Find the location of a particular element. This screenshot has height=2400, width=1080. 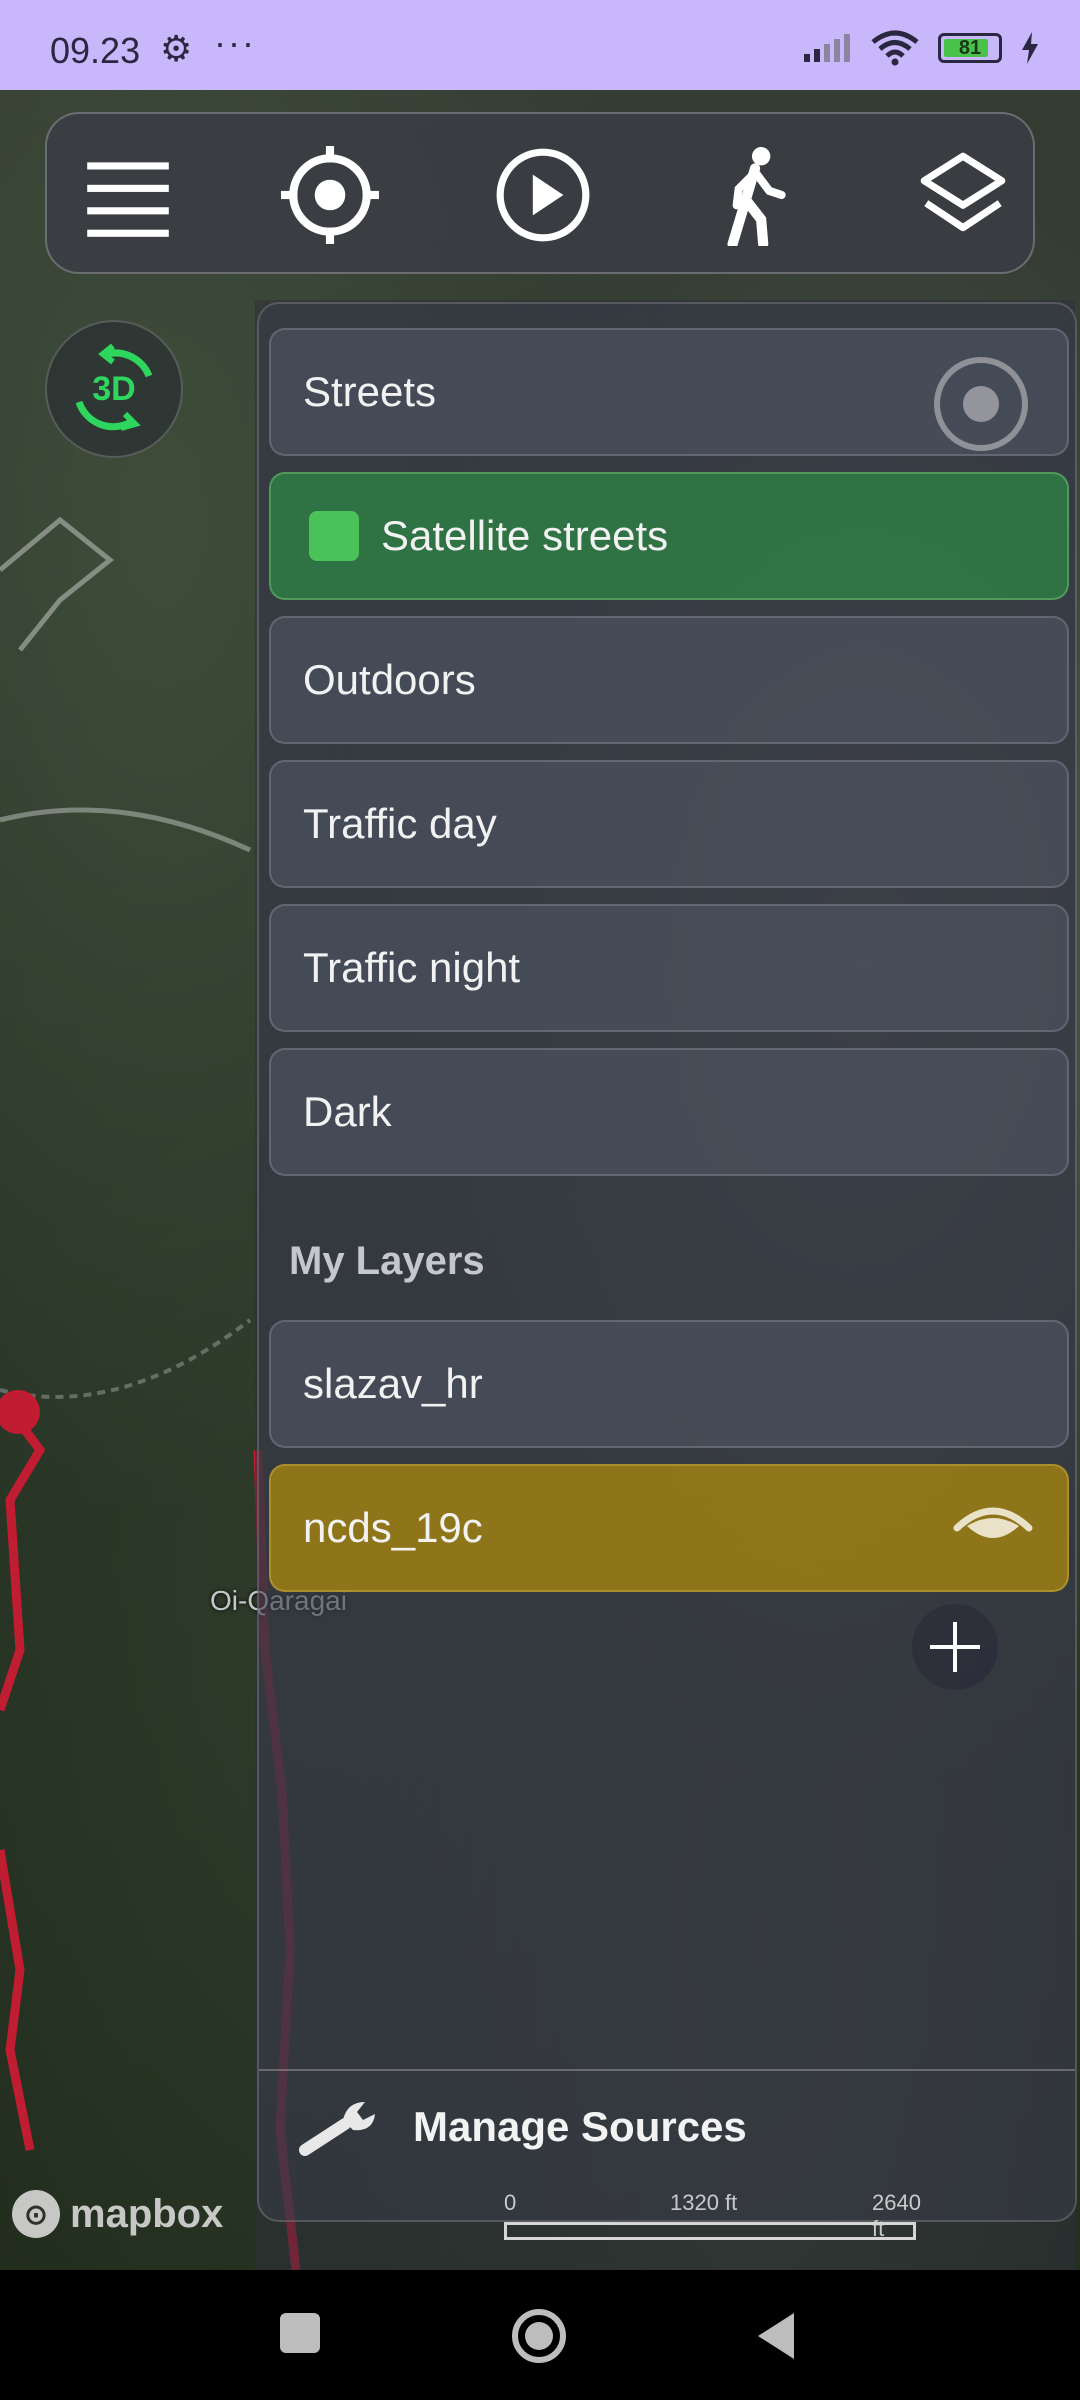

layer-option-traffic-day: Traffic day is located at coordinates (669, 824).